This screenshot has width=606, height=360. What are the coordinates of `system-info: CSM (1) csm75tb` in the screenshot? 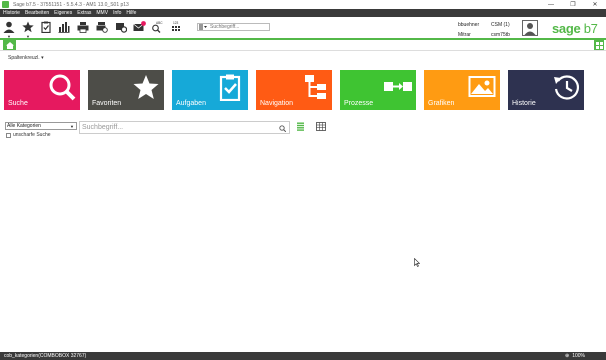 It's located at (500, 30).